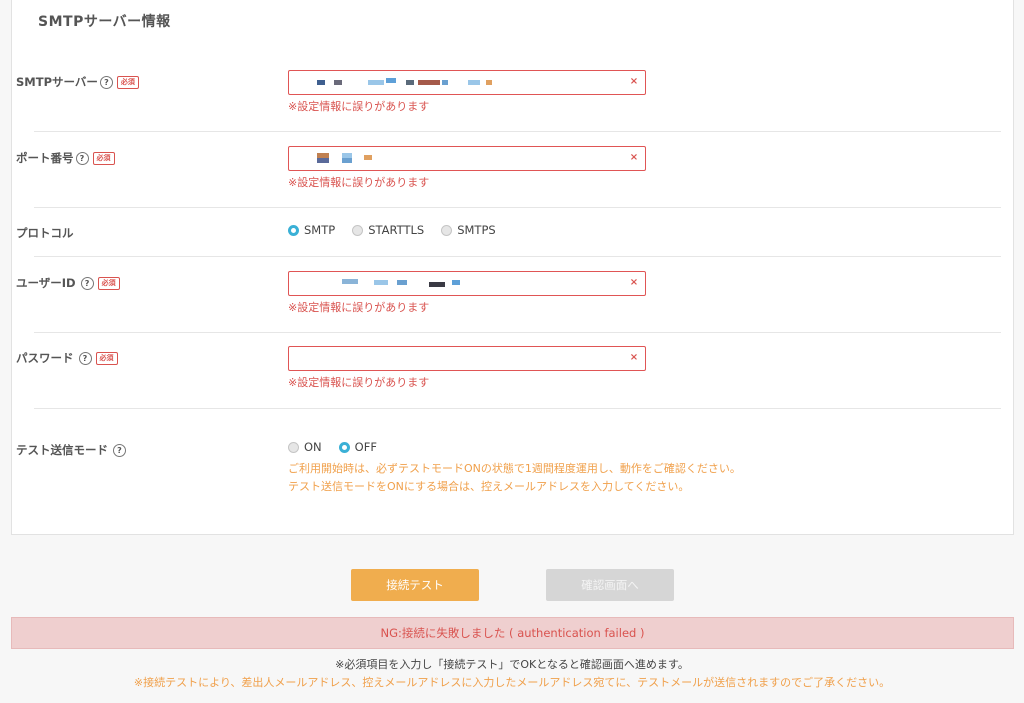 The width and height of the screenshot is (1024, 703). Describe the element at coordinates (104, 22) in the screenshot. I see `section-title: SMTPサーバー情報` at that location.